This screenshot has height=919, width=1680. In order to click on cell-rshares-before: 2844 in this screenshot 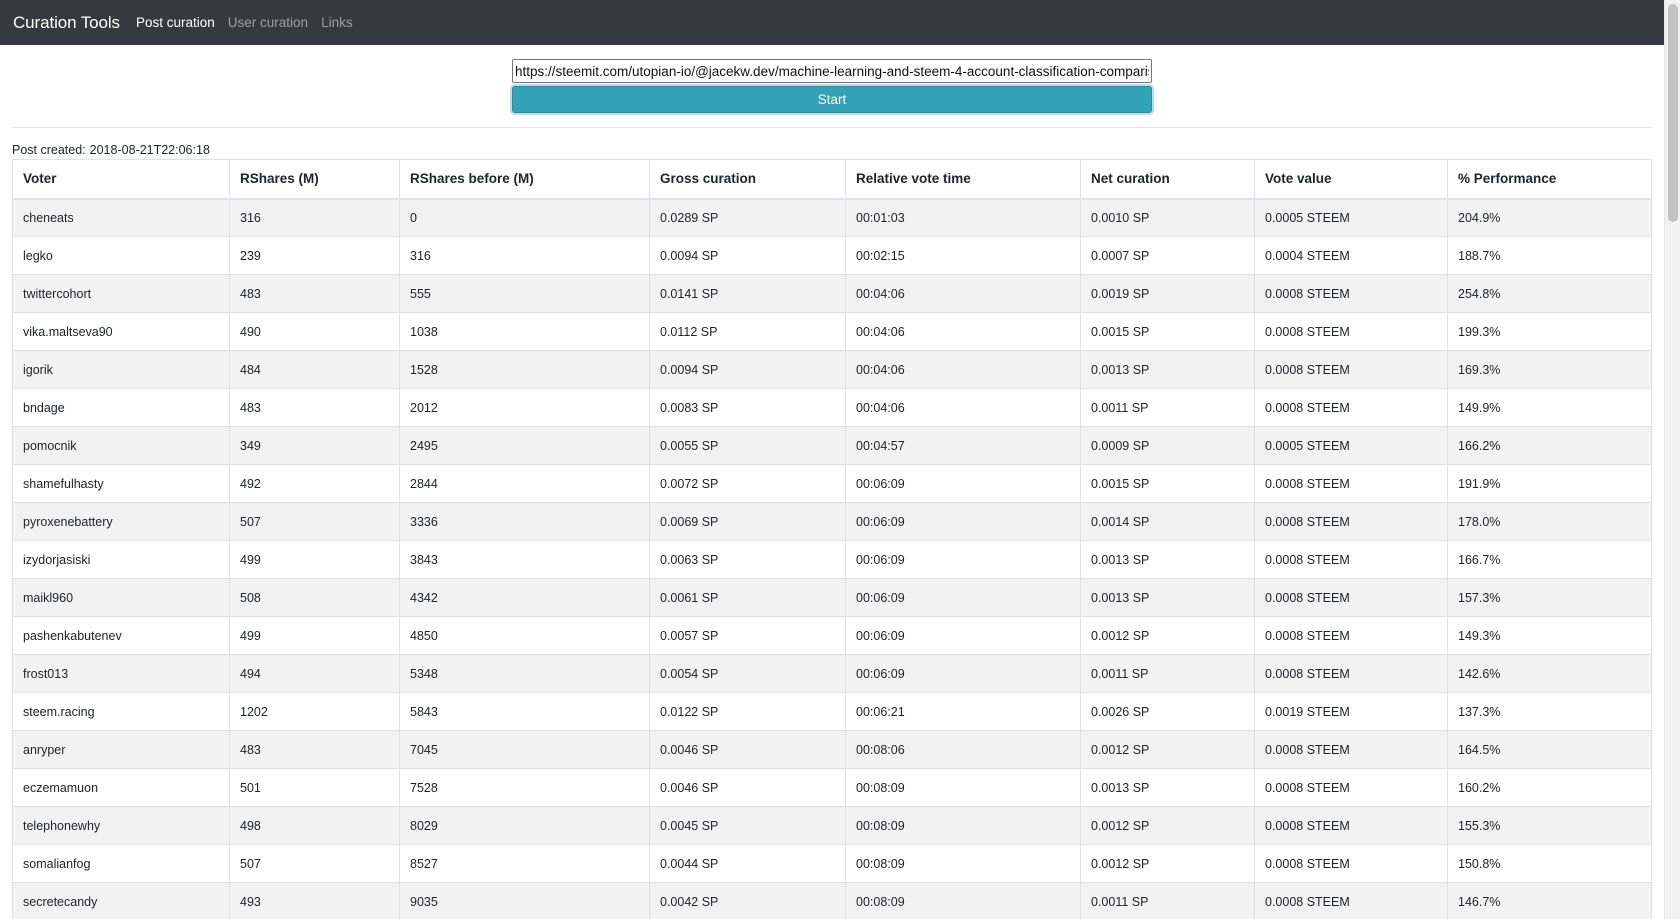, I will do `click(524, 483)`.